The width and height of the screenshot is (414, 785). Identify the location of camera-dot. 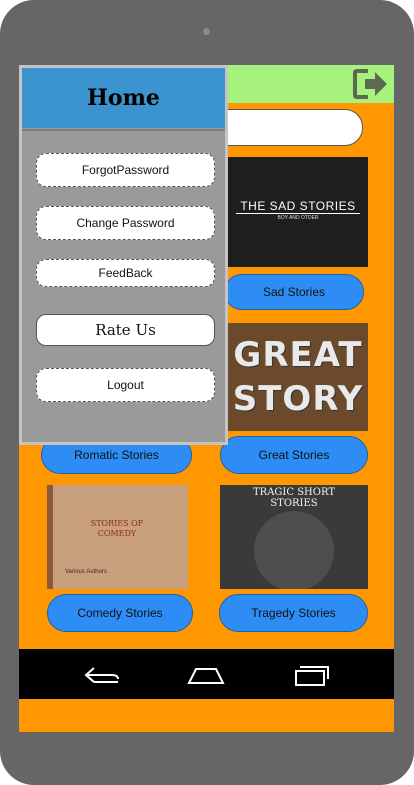
(206, 31).